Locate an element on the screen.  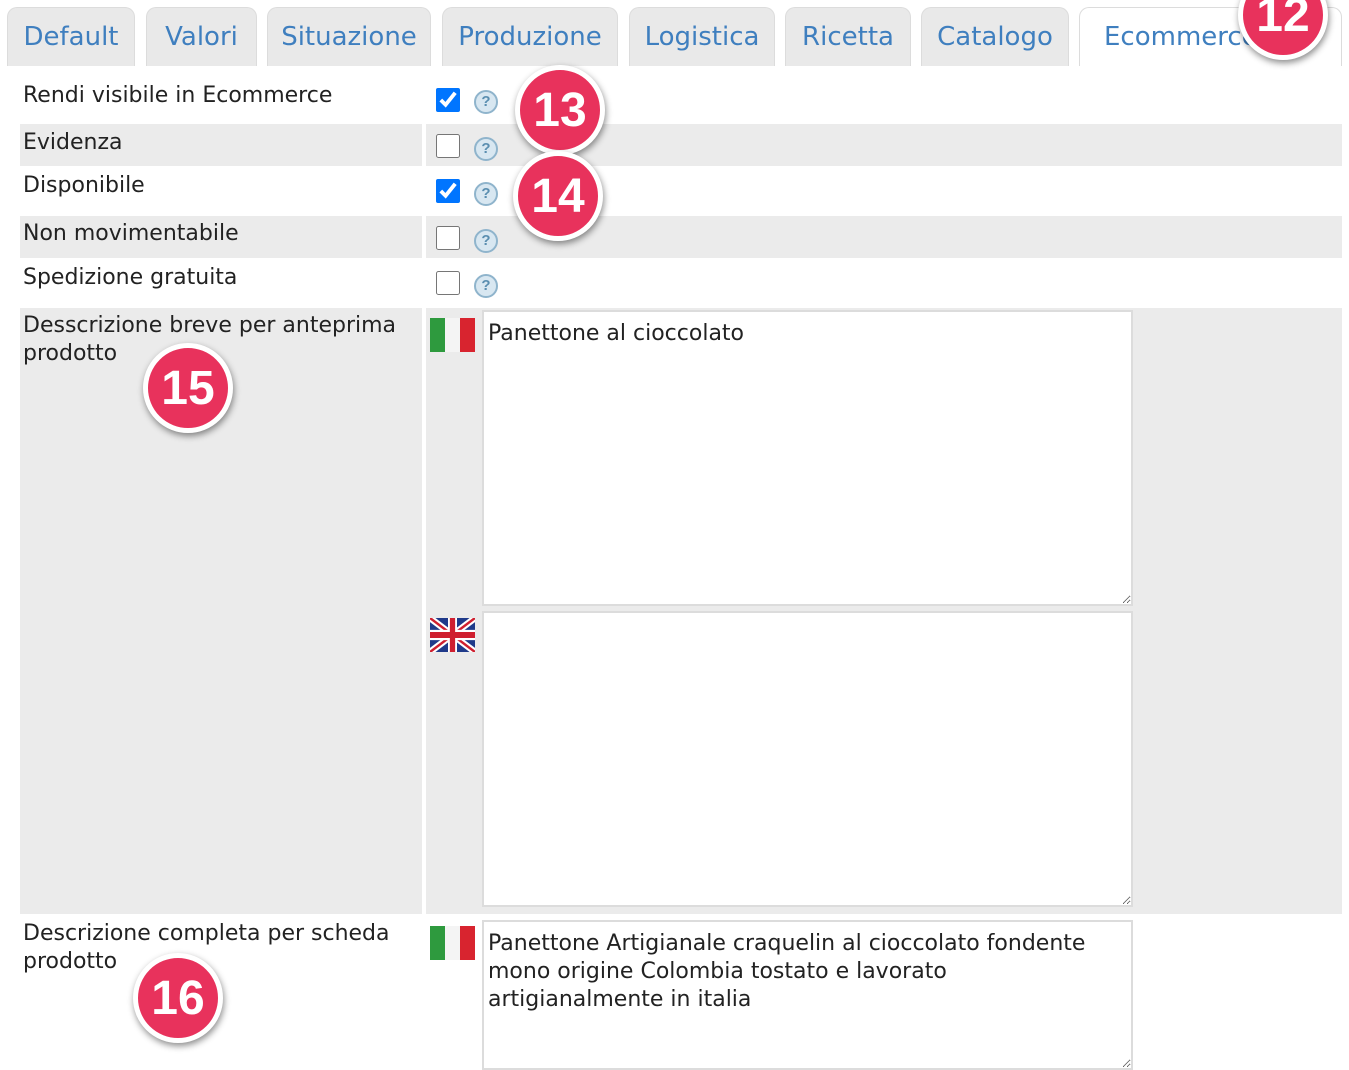
rendi-visibile-label: Rendi visibile in Ecommerce is located at coordinates (178, 95).